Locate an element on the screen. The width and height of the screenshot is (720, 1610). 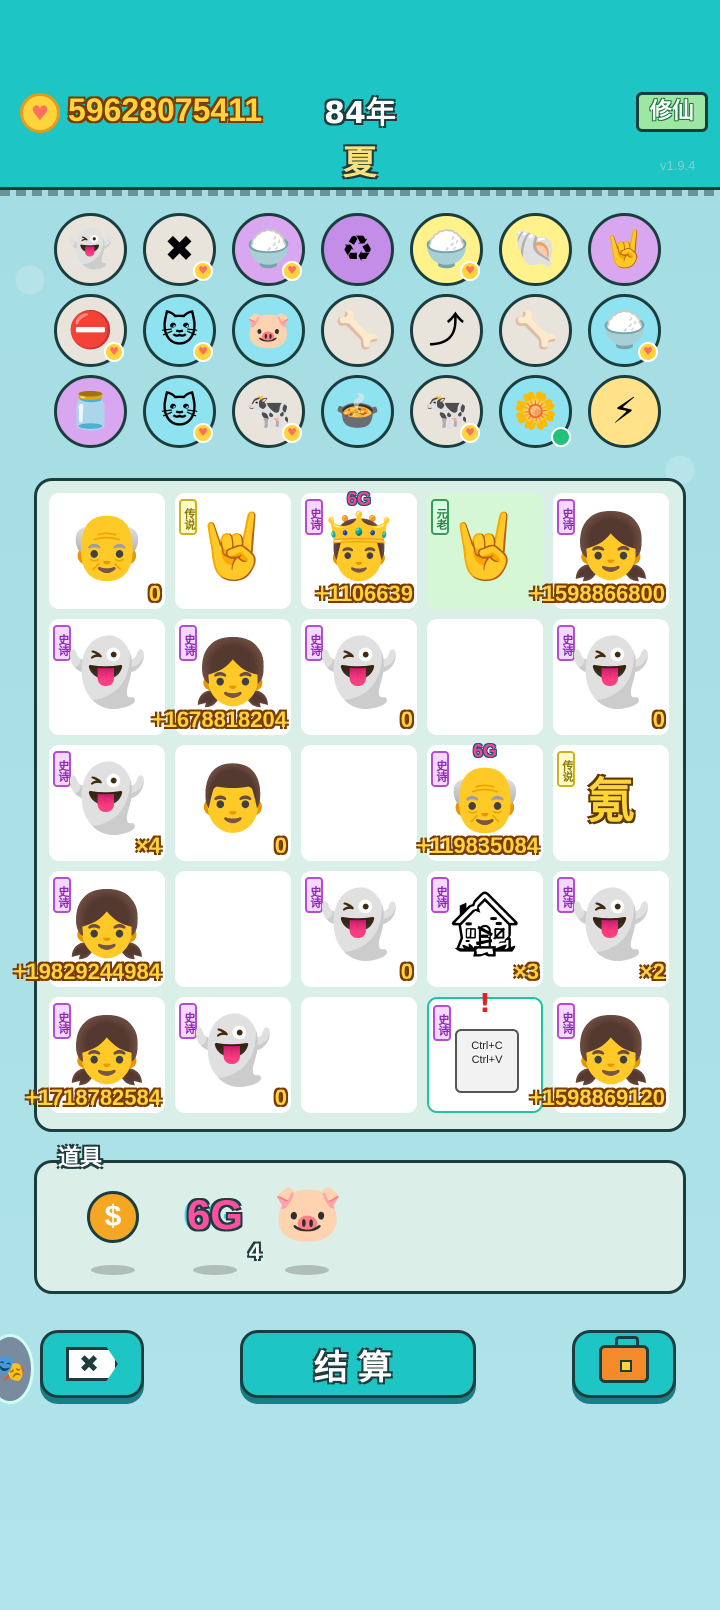
tools-label: 道具 is located at coordinates (80, 1158).